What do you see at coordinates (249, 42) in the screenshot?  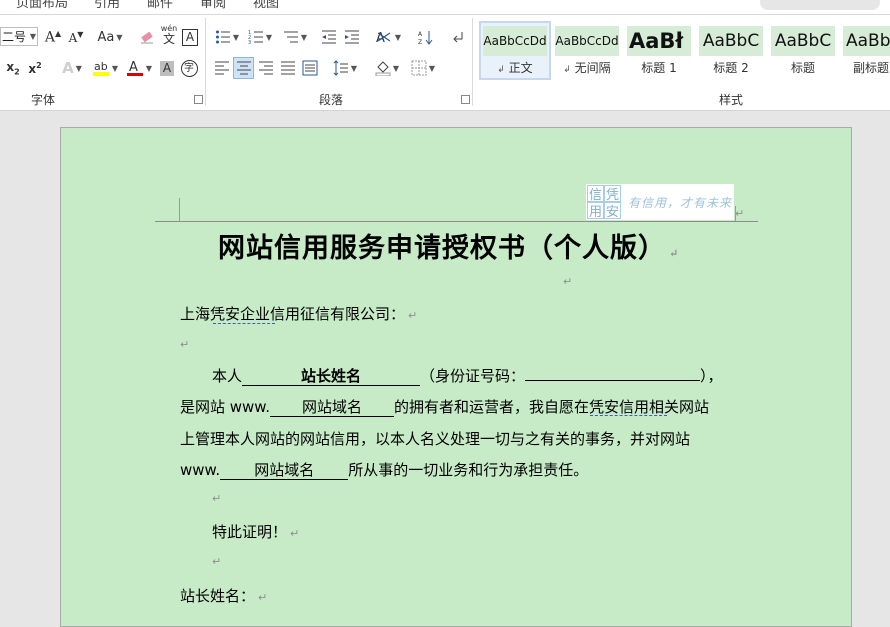 I see `svg-text: 3` at bounding box center [249, 42].